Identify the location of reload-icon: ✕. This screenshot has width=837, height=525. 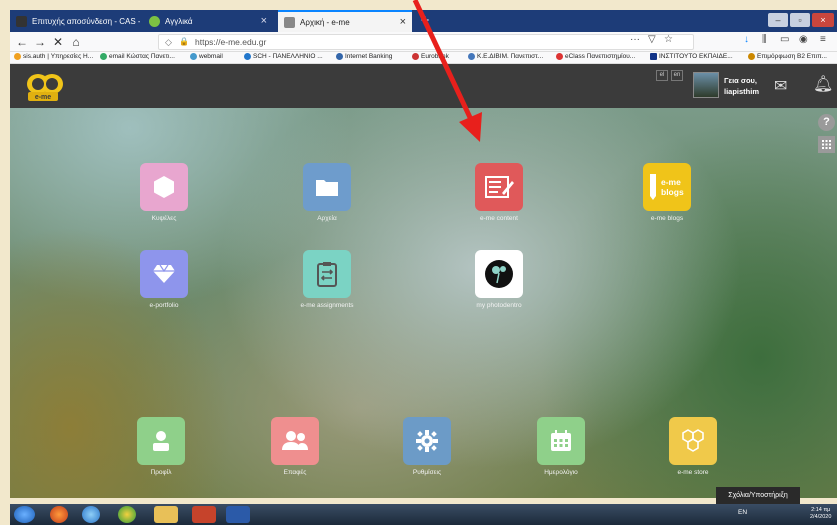
(58, 42).